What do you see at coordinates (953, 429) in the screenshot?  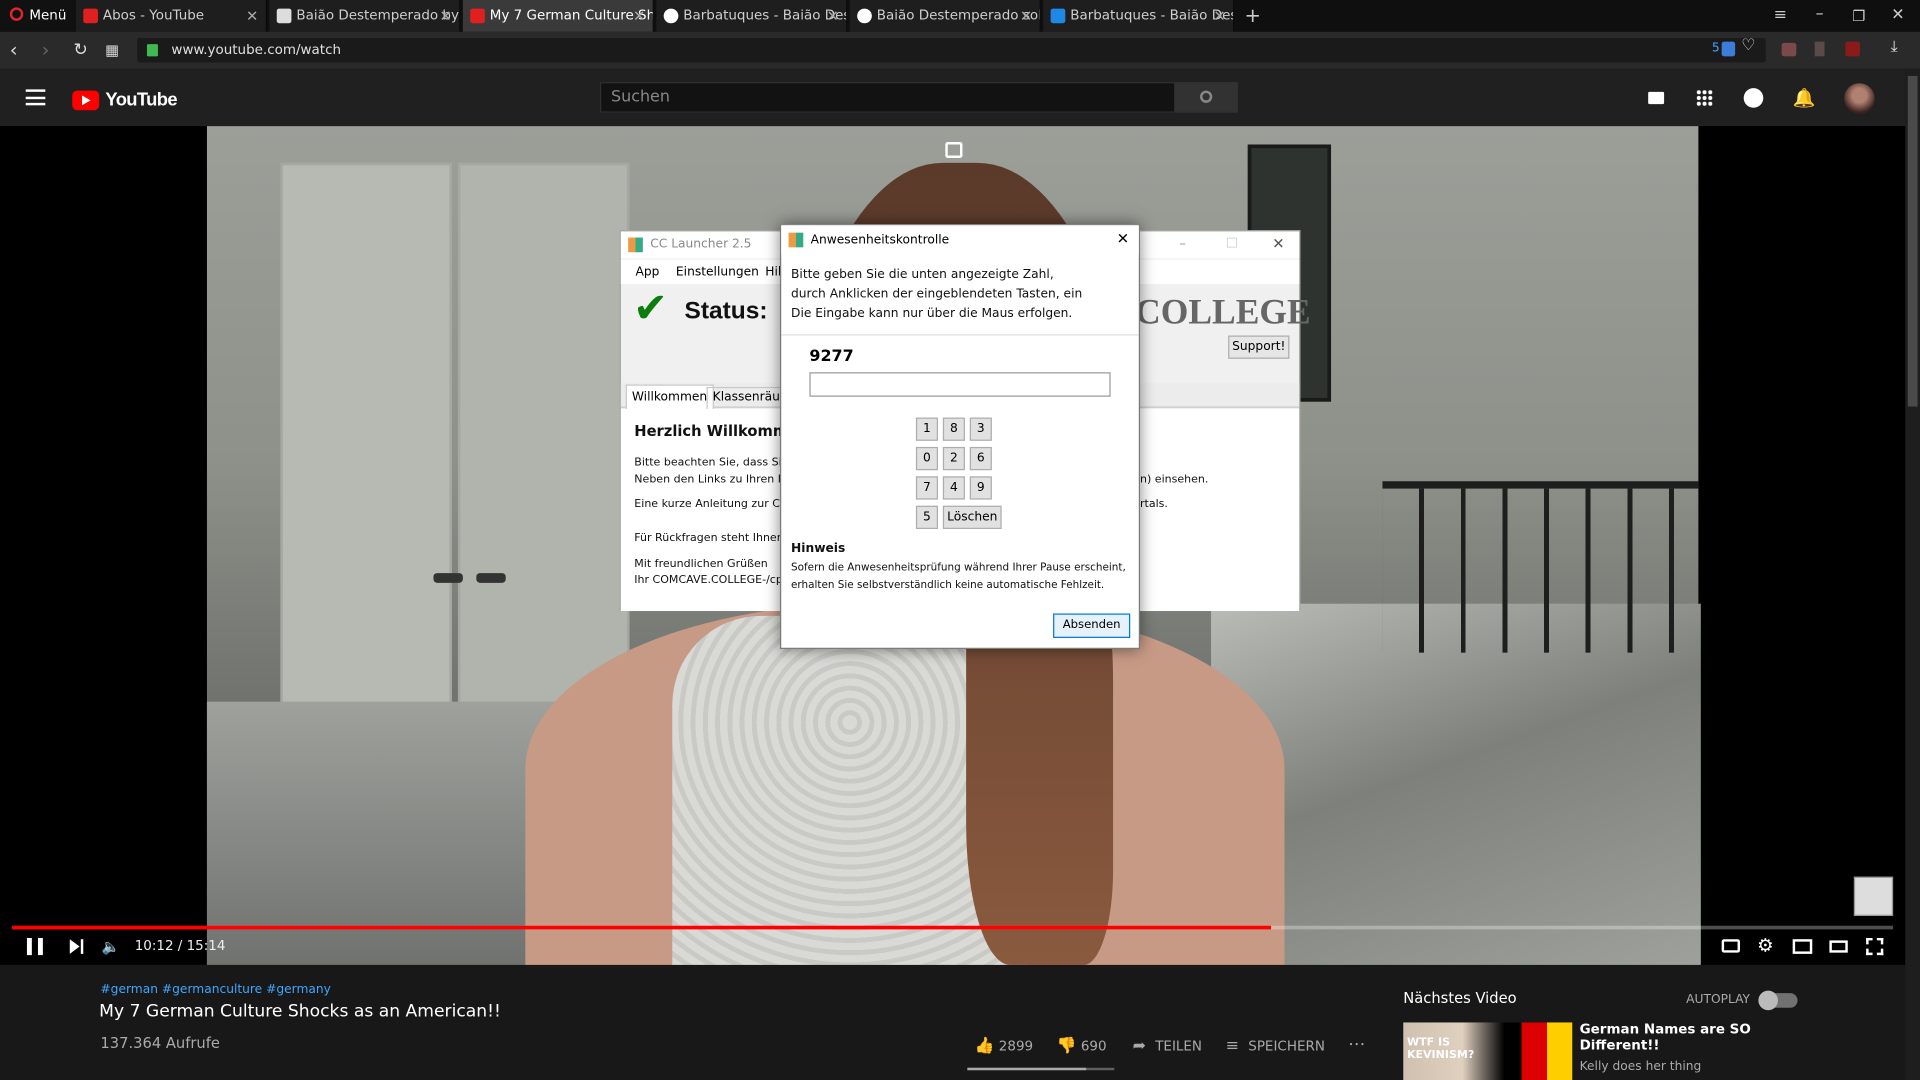 I see `key-8: 8` at bounding box center [953, 429].